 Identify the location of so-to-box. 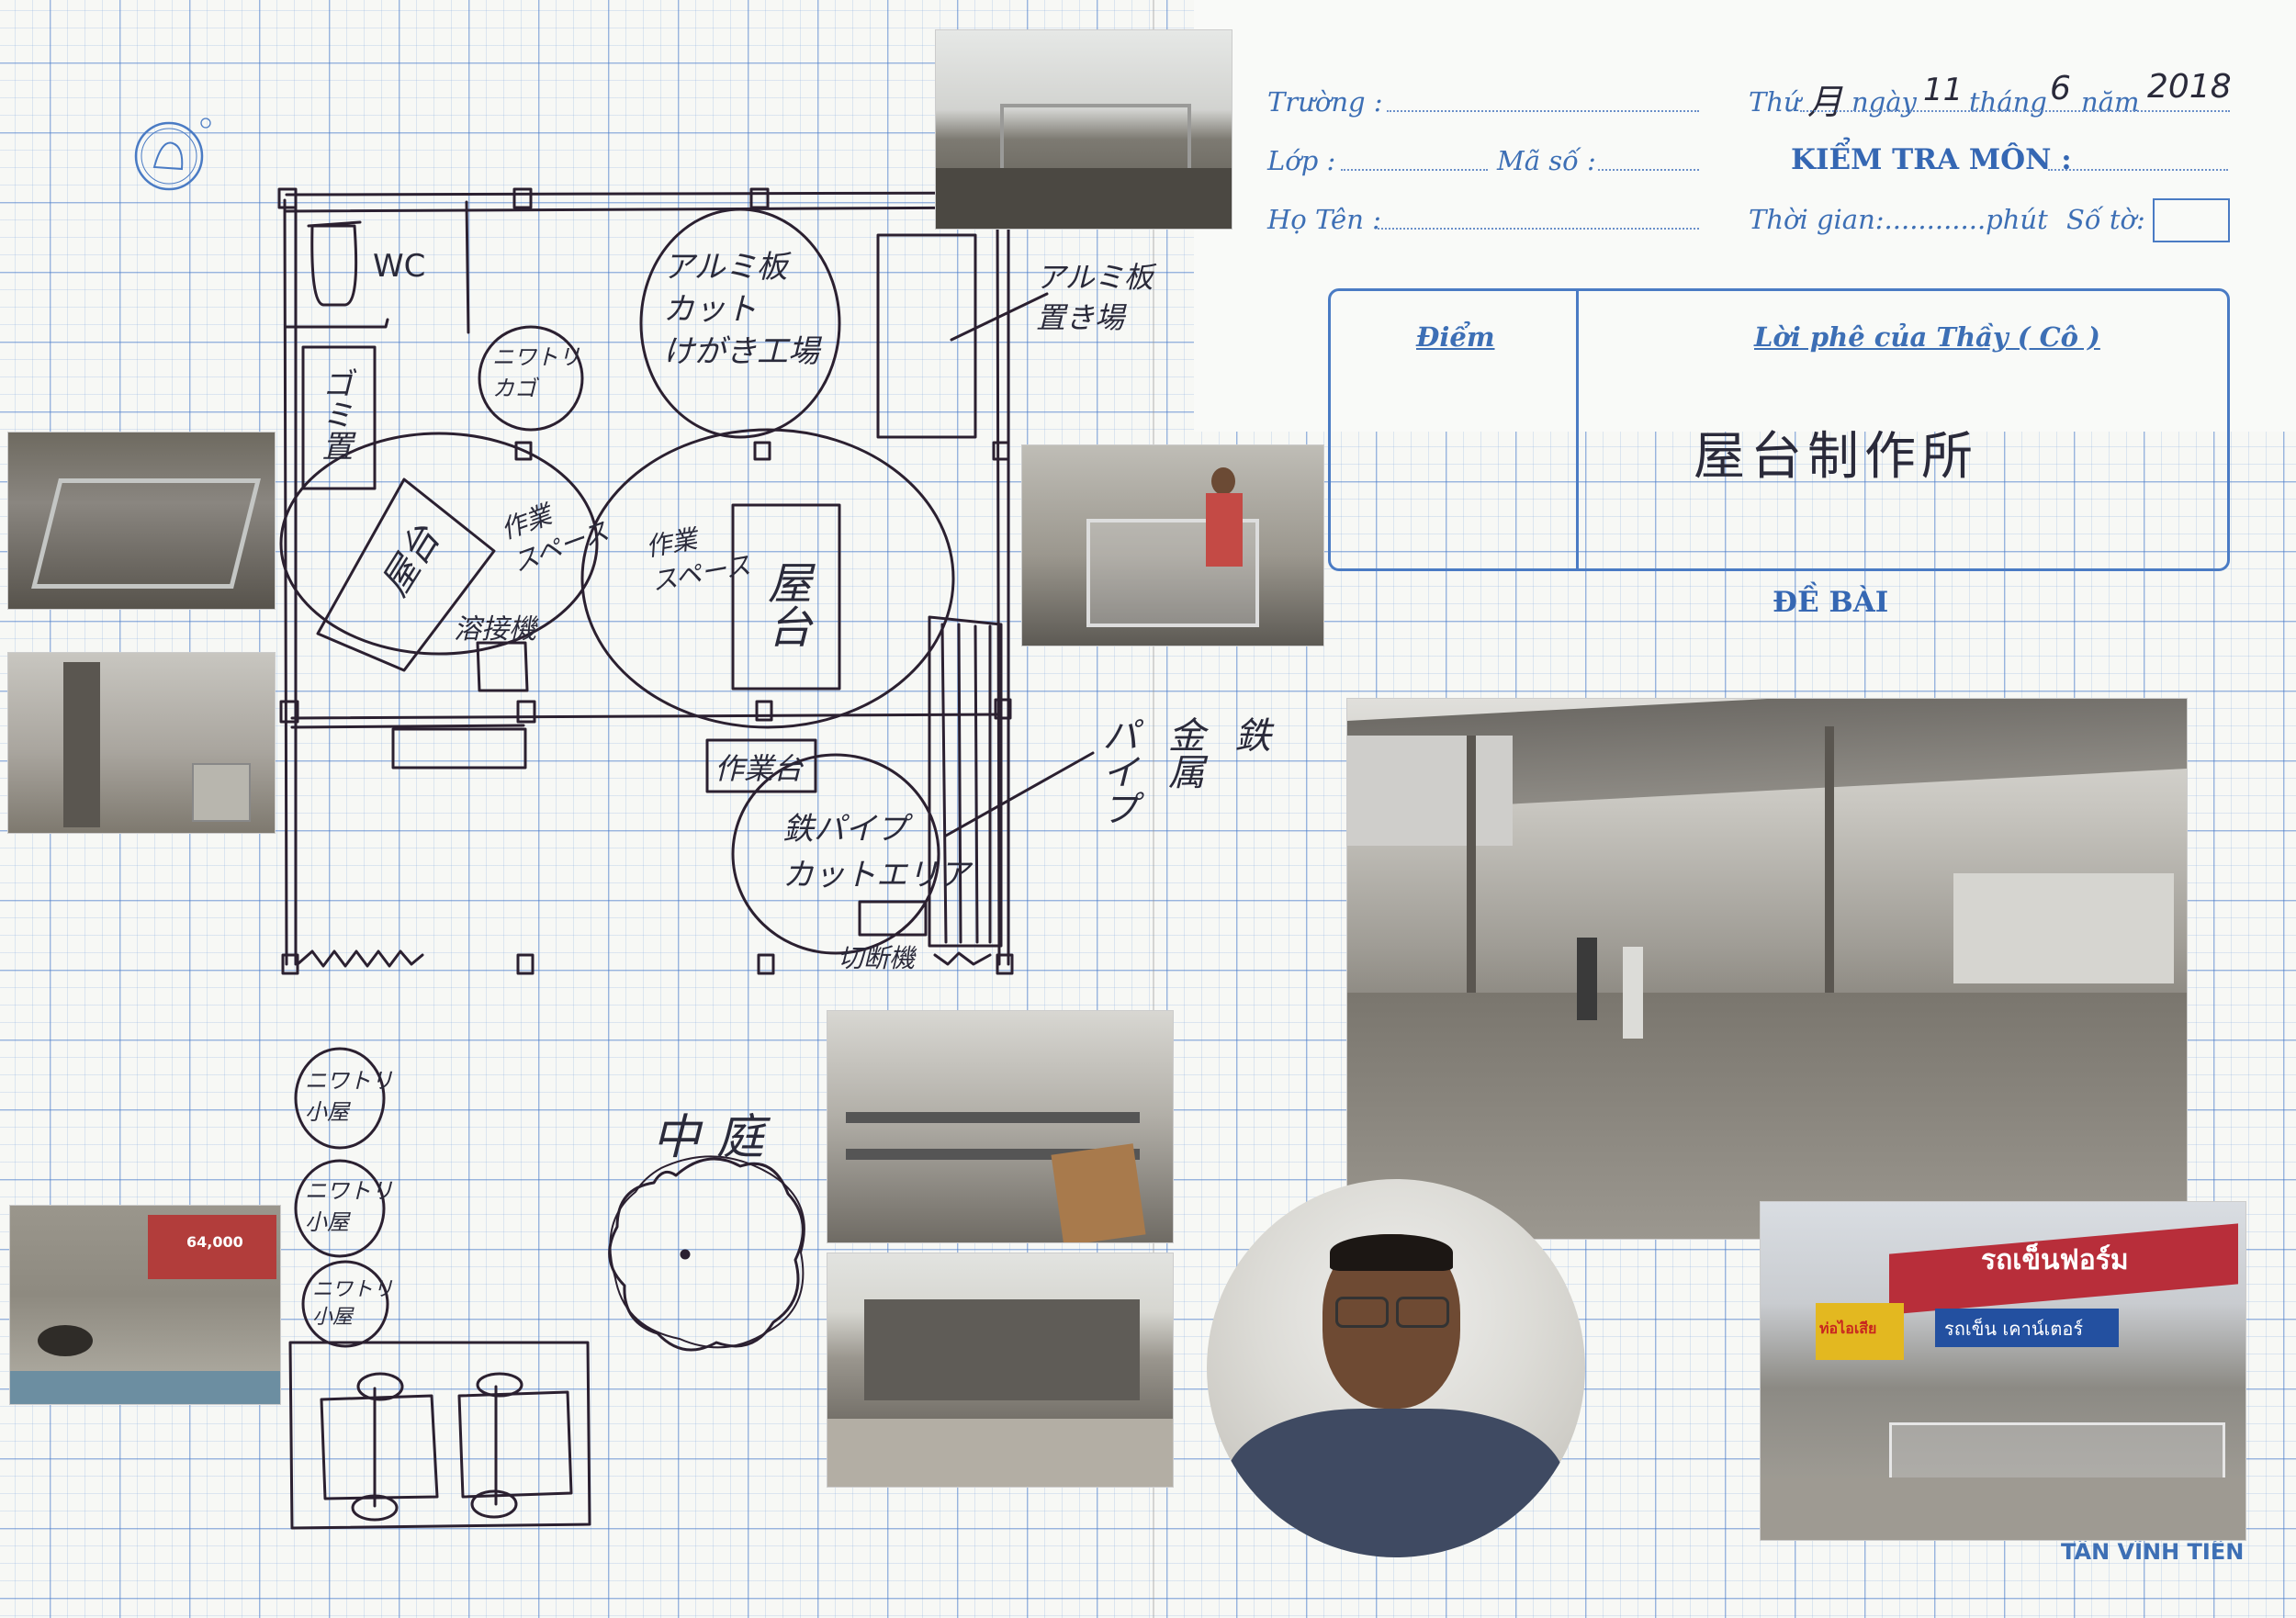
(2191, 220).